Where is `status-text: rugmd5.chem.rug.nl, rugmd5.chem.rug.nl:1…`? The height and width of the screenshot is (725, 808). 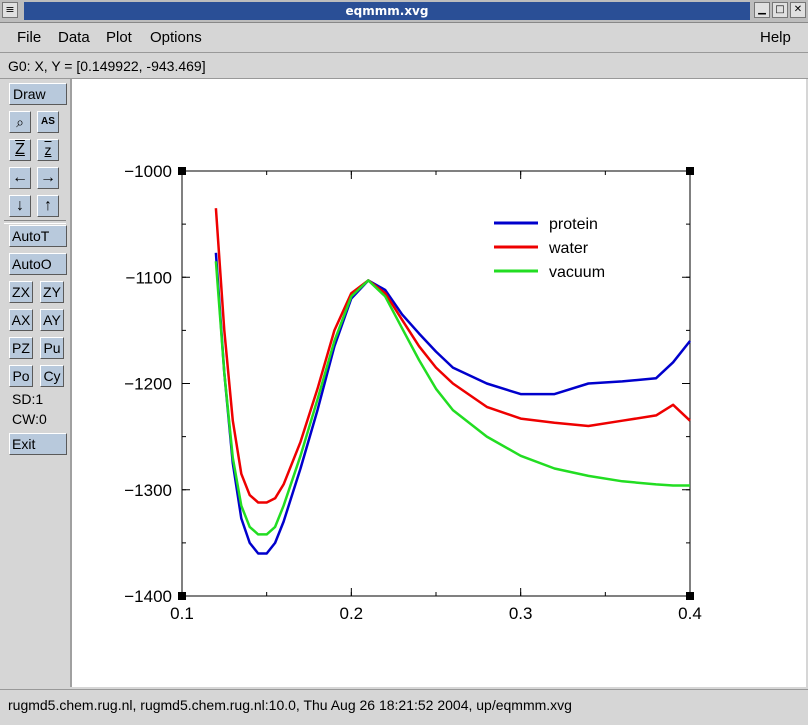 status-text: rugmd5.chem.rug.nl, rugmd5.chem.rug.nl:1… is located at coordinates (290, 705).